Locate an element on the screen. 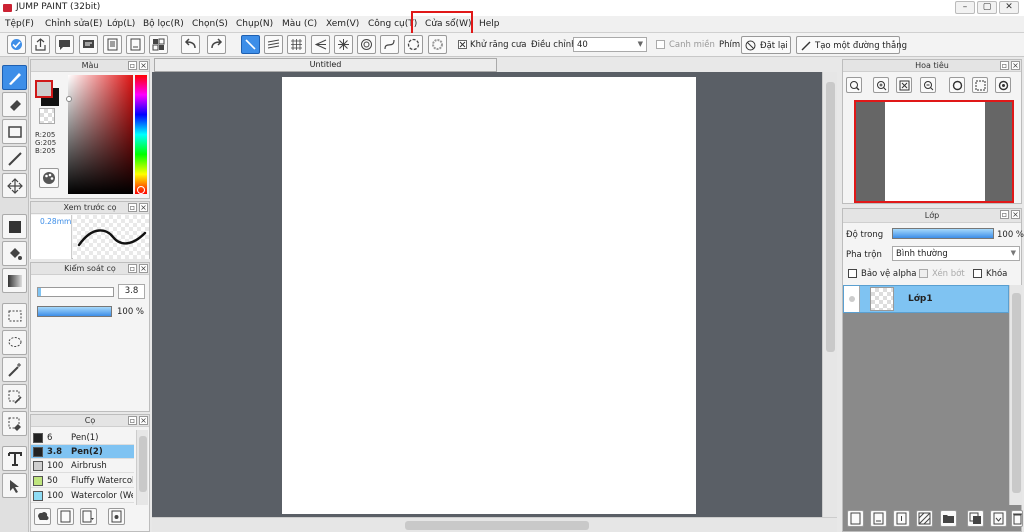 The height and width of the screenshot is (532, 1024). page-icon is located at coordinates (112, 44).